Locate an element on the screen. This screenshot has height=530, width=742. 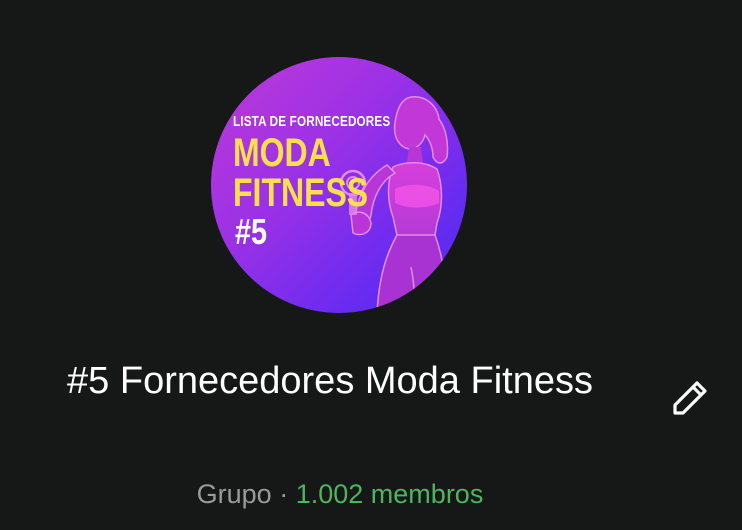
group-type-label: Grupo is located at coordinates (234, 494).